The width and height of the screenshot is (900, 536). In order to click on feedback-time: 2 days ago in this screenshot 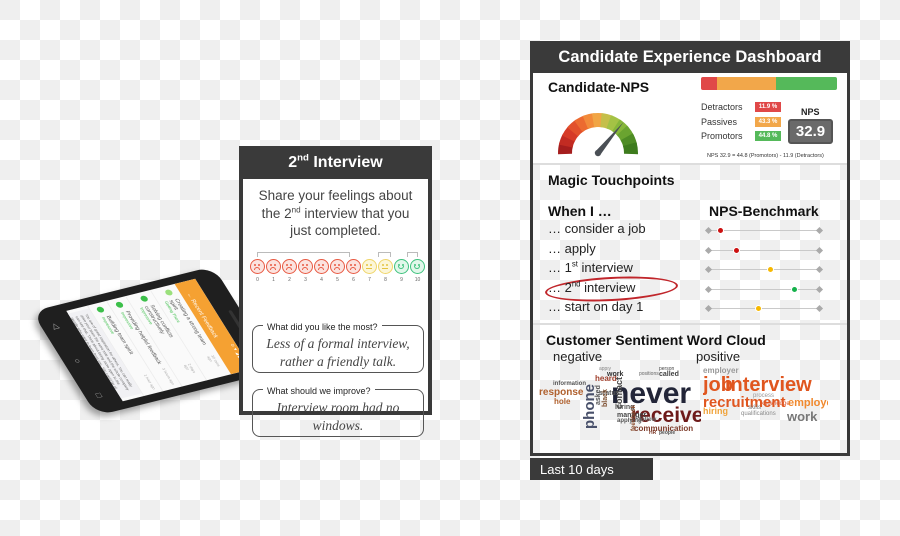, I will do `click(189, 368)`.